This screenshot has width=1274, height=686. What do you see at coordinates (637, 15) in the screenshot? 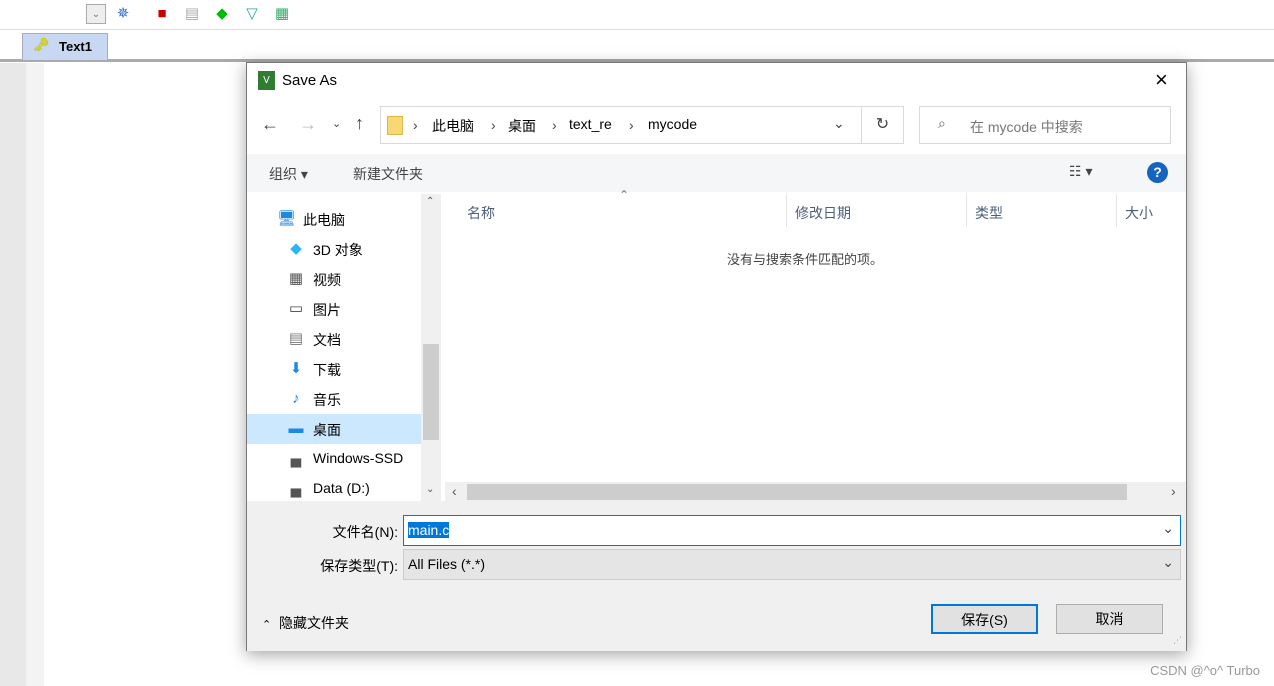
I see `app-toolbar: ⌄ ✵ ■ ▤ ◆ ▽ ▦` at bounding box center [637, 15].